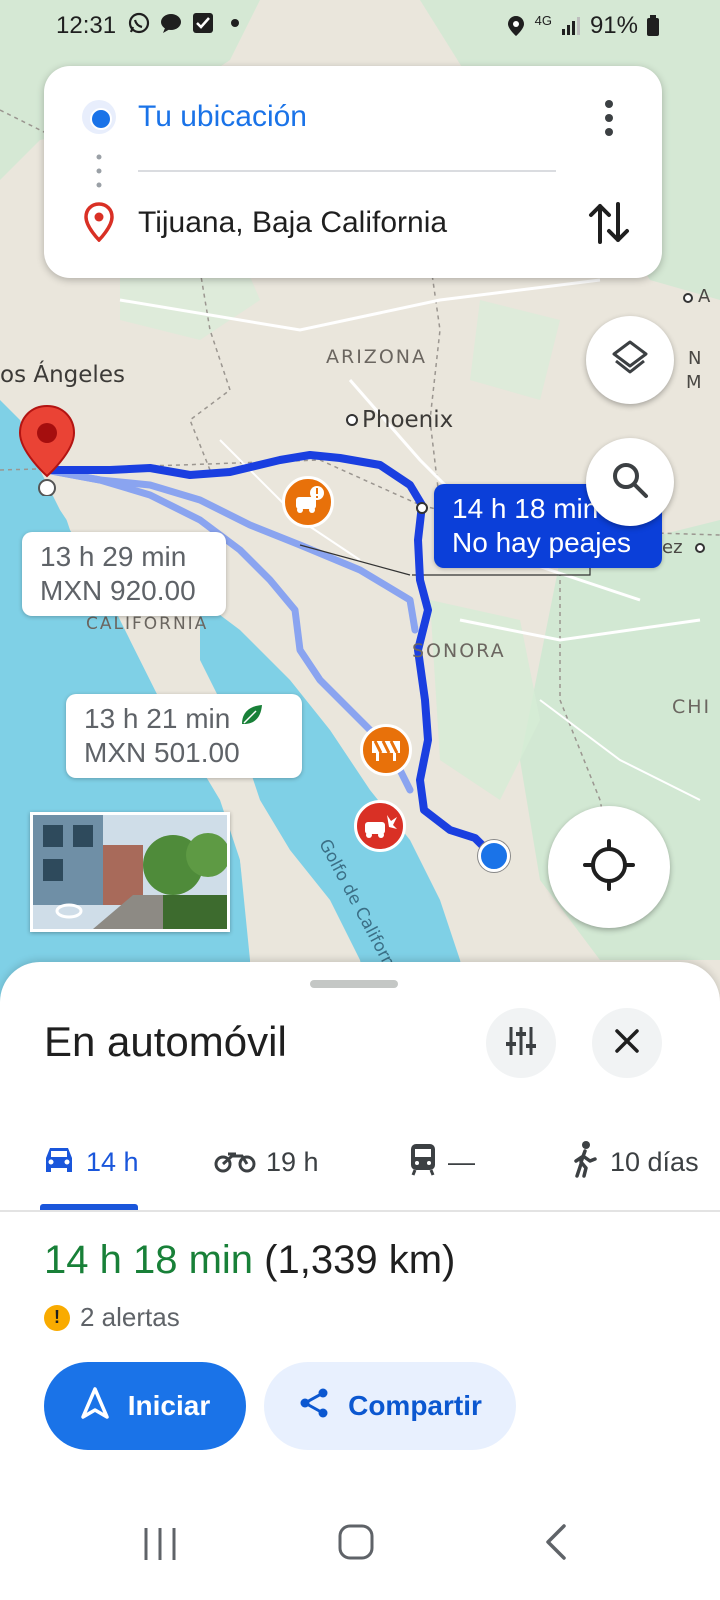 The height and width of the screenshot is (1600, 720). I want to click on alerts-label: 2 alertas, so click(130, 1317).